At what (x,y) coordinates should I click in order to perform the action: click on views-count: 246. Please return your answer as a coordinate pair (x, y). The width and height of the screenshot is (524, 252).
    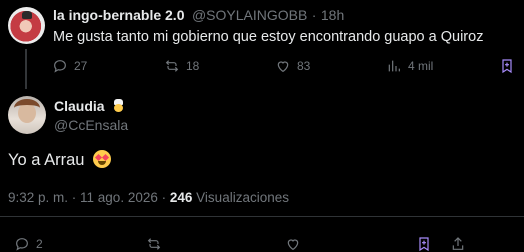
    Looking at the image, I should click on (181, 197).